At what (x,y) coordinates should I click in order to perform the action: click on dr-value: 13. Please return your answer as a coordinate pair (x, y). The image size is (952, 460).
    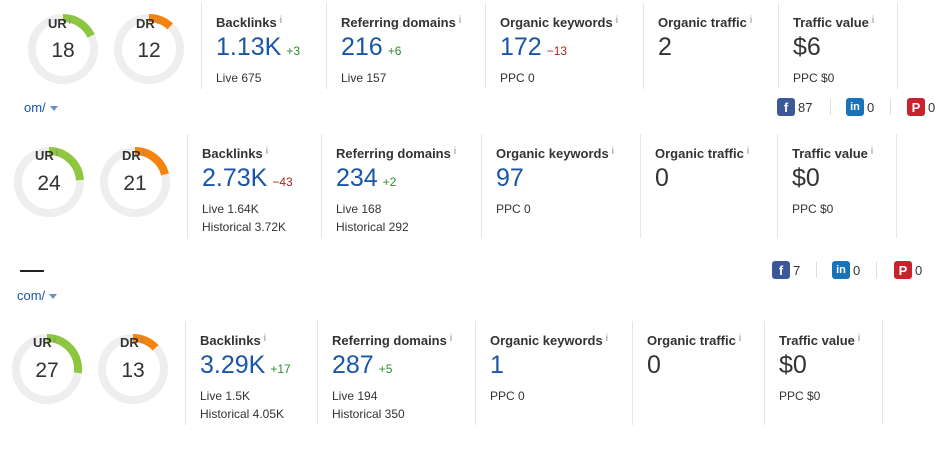
    Looking at the image, I should click on (133, 370).